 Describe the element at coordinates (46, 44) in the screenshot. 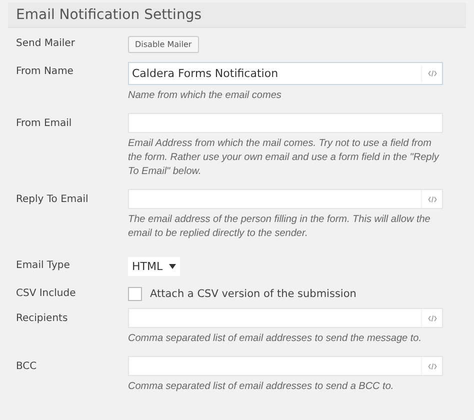

I see `field-label: Send Mailer` at that location.